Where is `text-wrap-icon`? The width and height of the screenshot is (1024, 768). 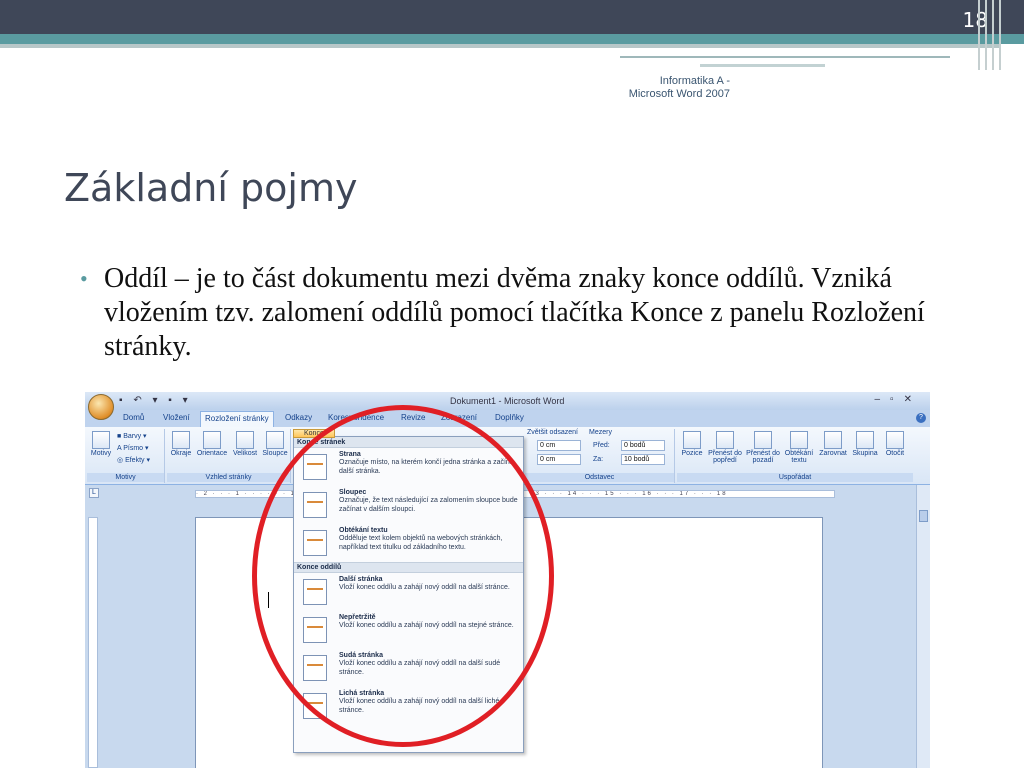
text-wrap-icon is located at coordinates (799, 440).